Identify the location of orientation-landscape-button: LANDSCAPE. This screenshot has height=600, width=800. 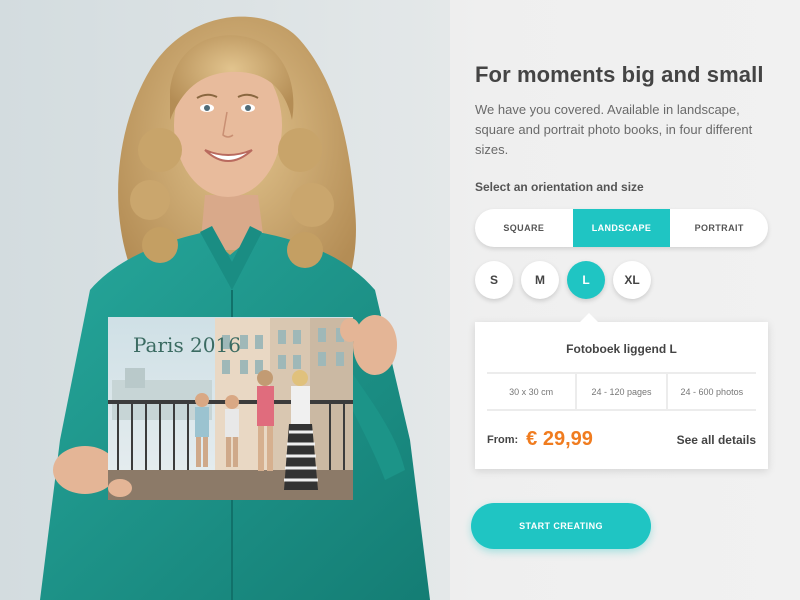
(621, 228).